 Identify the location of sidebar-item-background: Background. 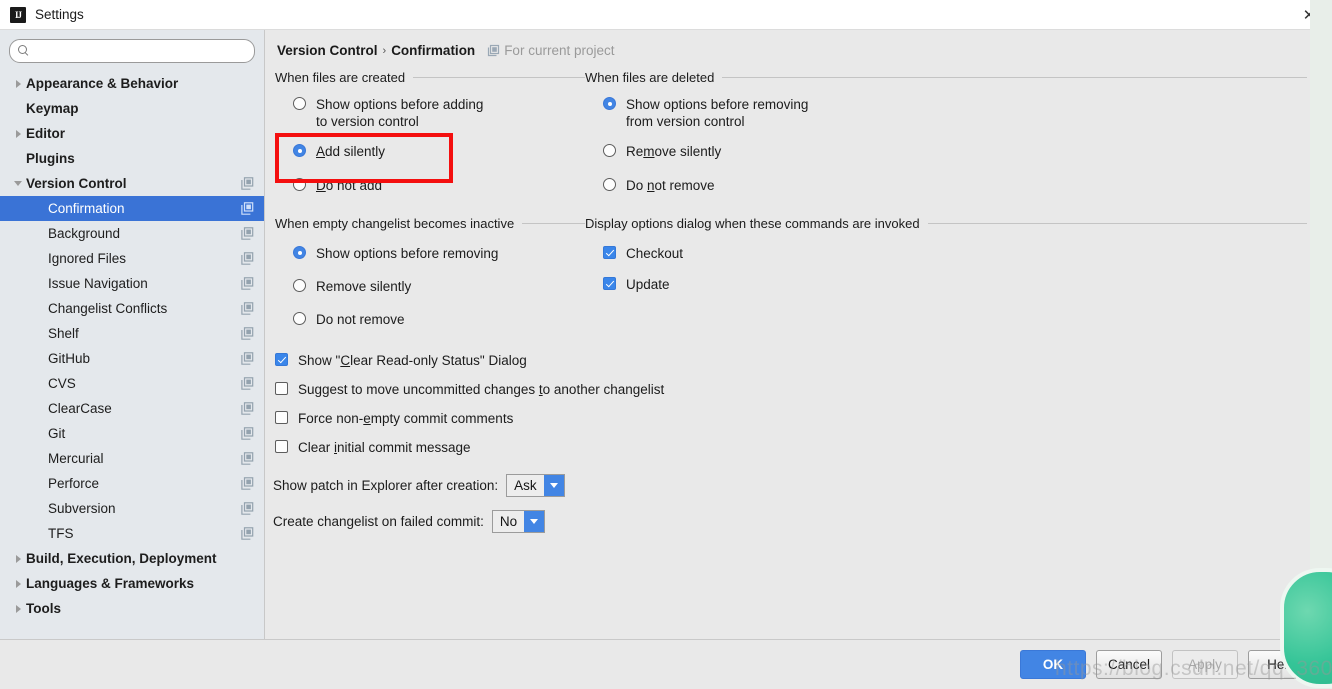
(132, 233).